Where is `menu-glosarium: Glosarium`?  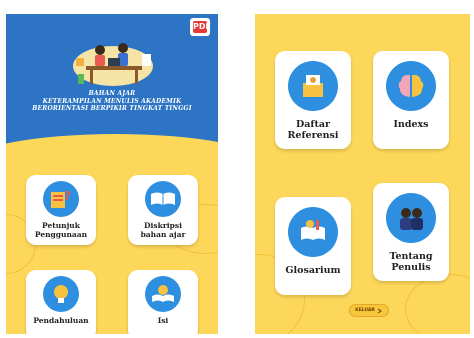 menu-glosarium: Glosarium is located at coordinates (313, 246).